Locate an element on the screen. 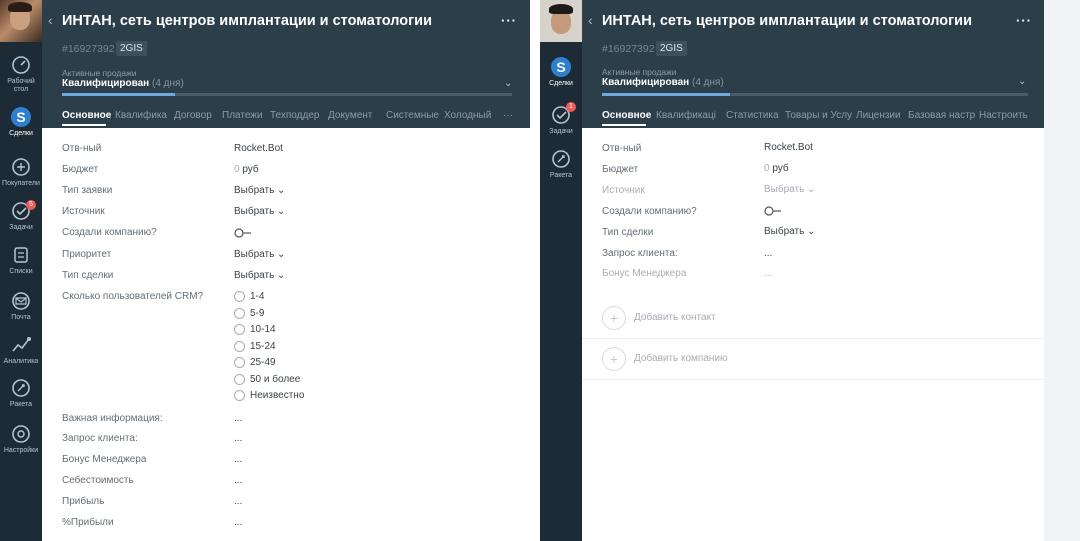 The image size is (1080, 541). nav-buyers: Покупатели is located at coordinates (21, 172).